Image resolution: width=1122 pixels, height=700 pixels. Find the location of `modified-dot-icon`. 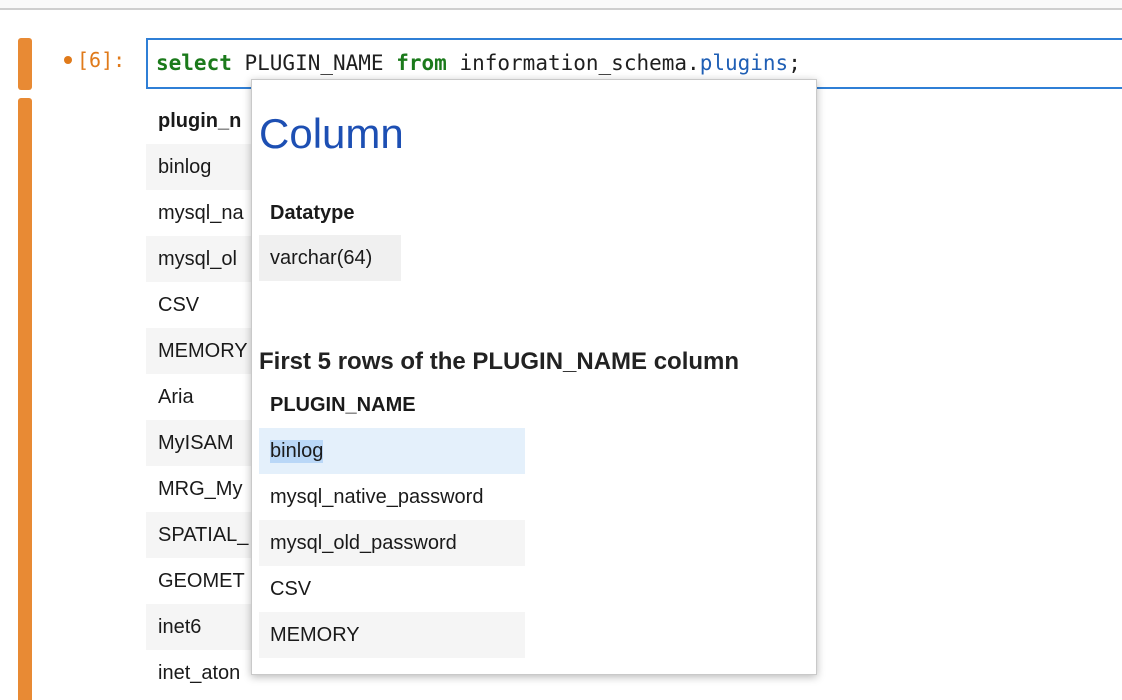

modified-dot-icon is located at coordinates (68, 60).